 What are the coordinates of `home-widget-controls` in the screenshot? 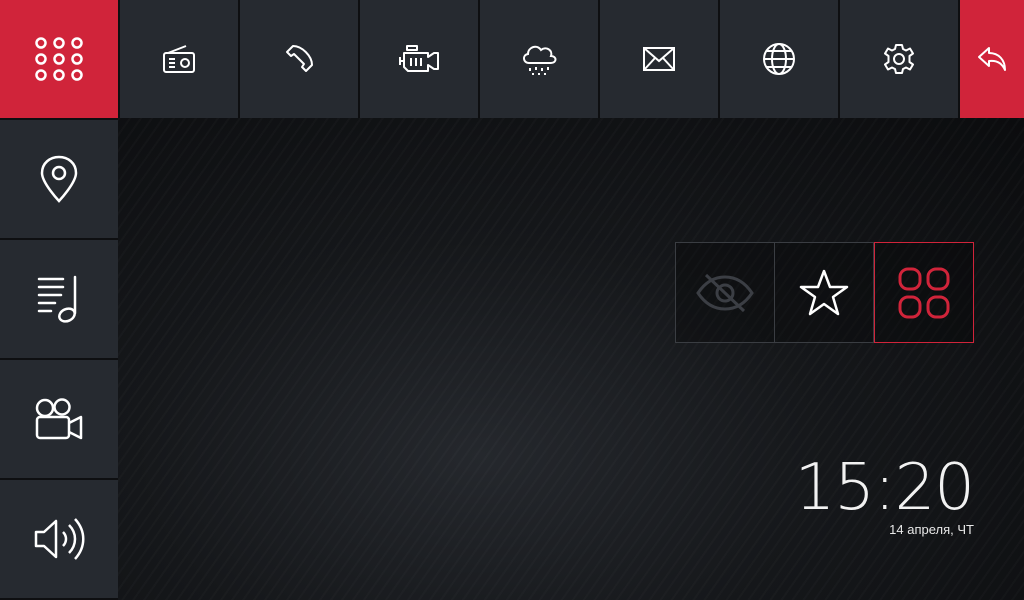 It's located at (824, 292).